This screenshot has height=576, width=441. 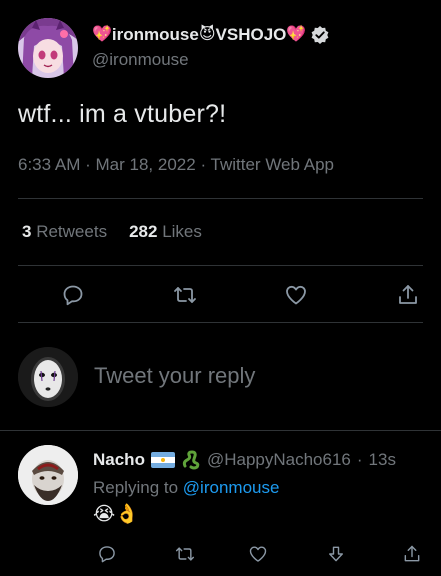 I want to click on downvote-icon, so click(x=336, y=554).